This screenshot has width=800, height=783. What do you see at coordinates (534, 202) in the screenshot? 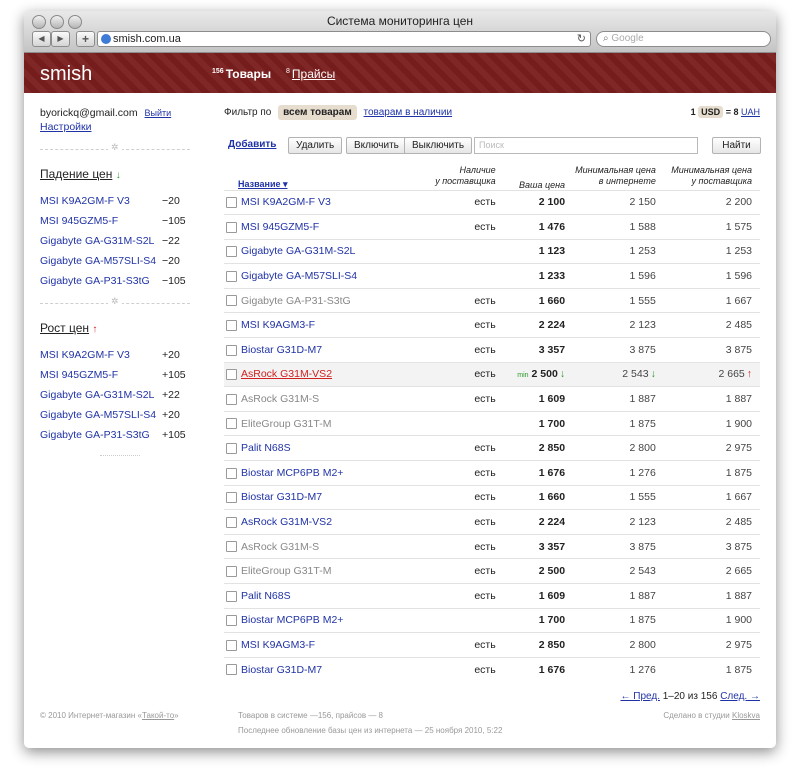
I see `row-price: 2 100` at bounding box center [534, 202].